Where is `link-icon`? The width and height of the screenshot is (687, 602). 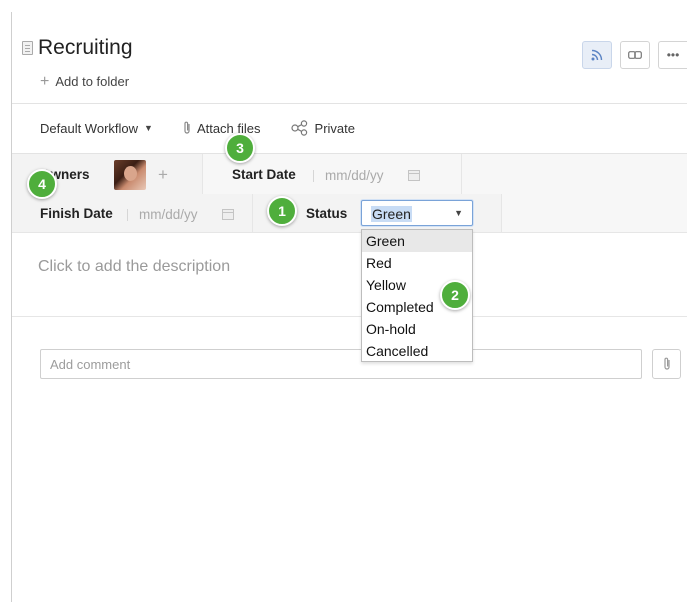
link-icon is located at coordinates (635, 55).